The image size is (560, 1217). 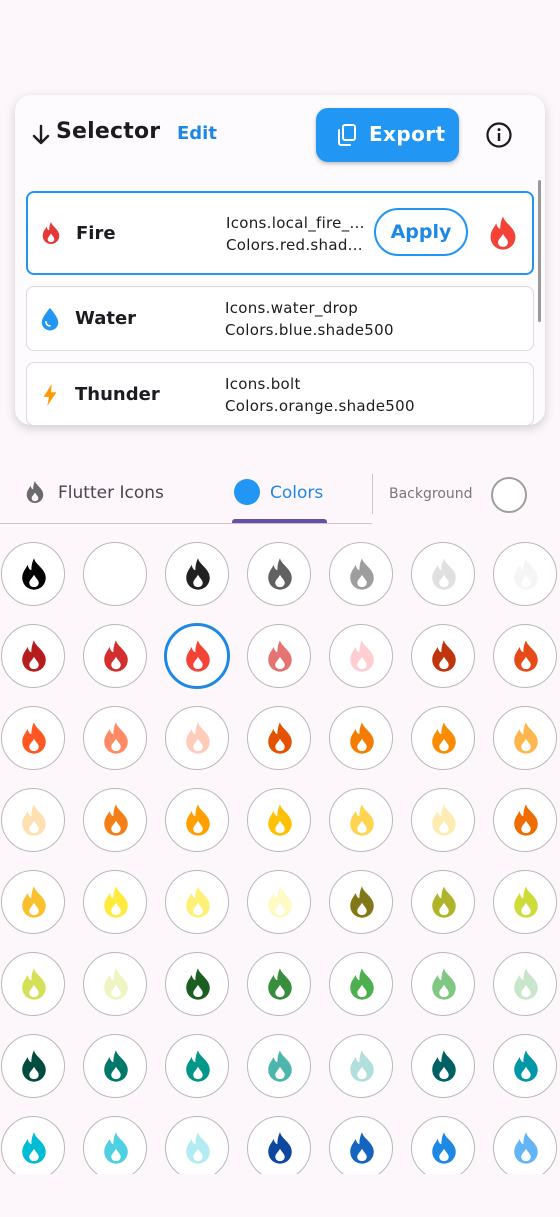 What do you see at coordinates (539, 251) in the screenshot?
I see `list-scrollbar` at bounding box center [539, 251].